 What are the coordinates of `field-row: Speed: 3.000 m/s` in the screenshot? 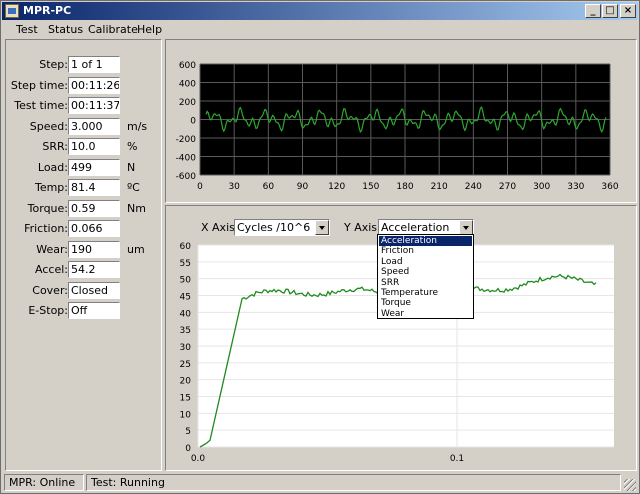 It's located at (84, 126).